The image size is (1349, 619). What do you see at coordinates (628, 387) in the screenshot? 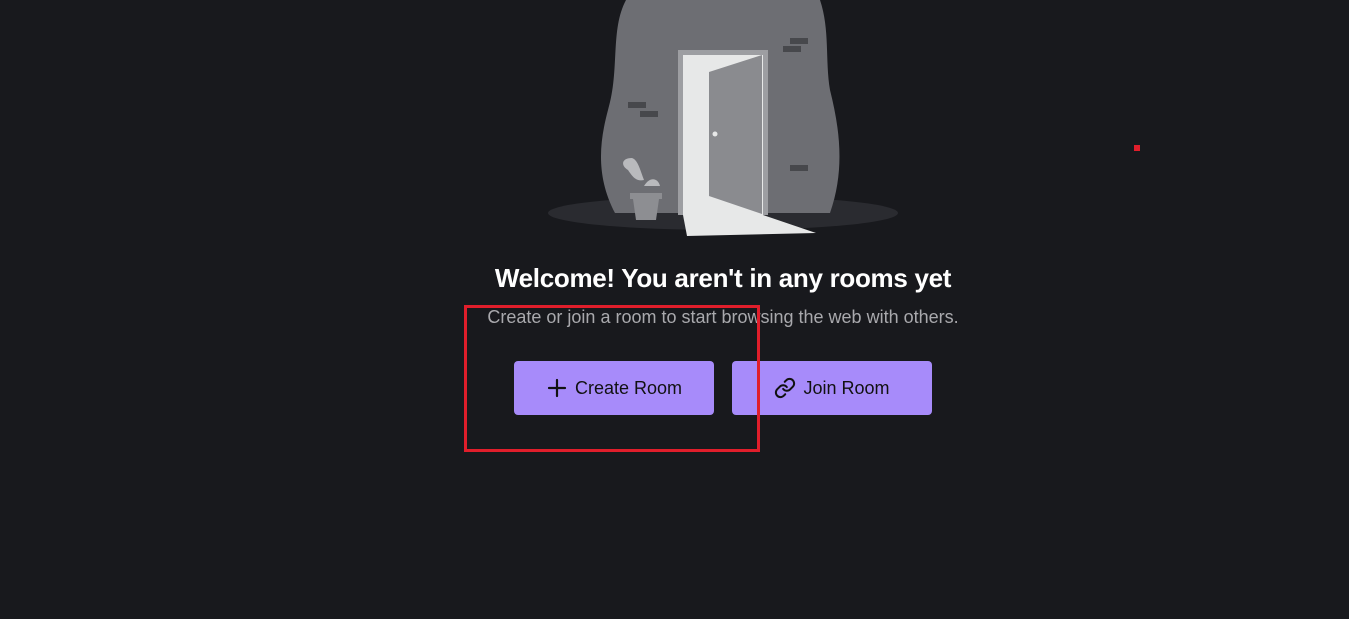
I see `create-room-label: Create Room` at bounding box center [628, 387].